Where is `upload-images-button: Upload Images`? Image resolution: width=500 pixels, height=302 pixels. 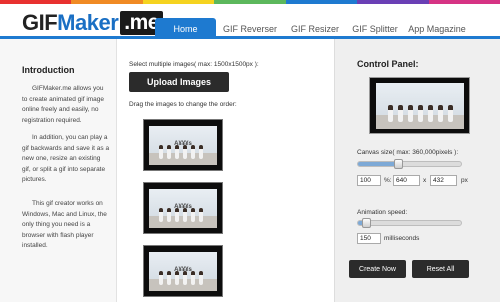 upload-images-button: Upload Images is located at coordinates (179, 82).